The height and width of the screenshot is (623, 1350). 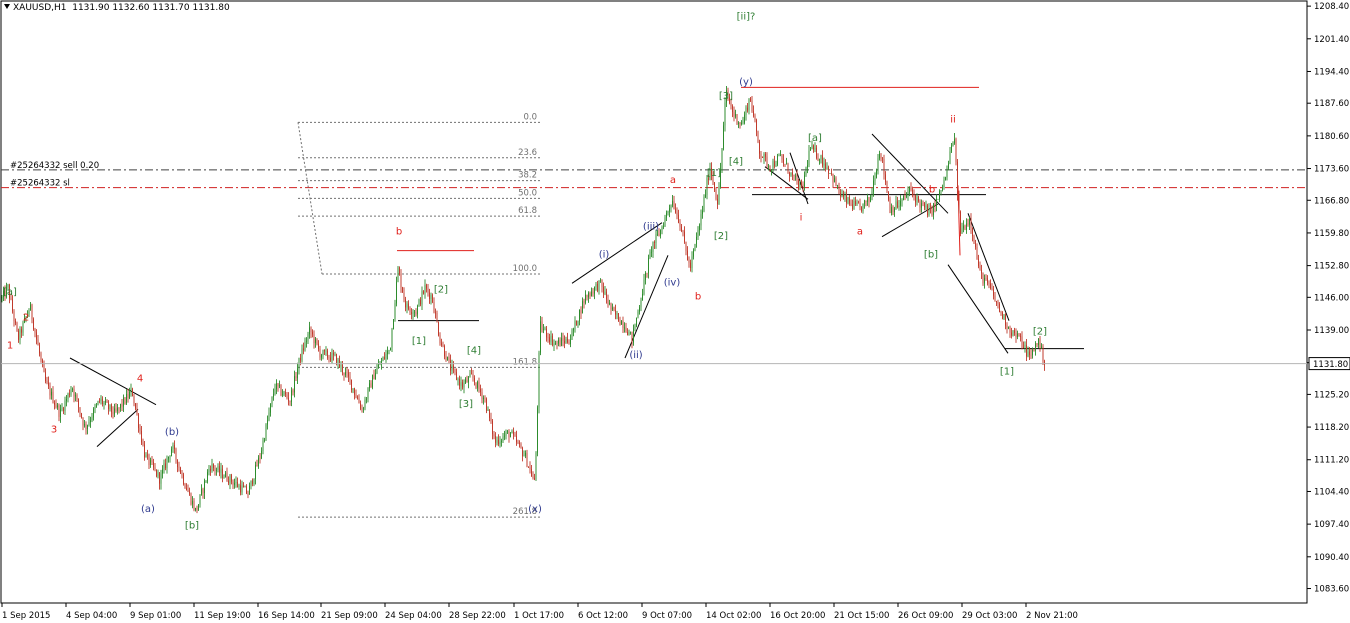 I want to click on fib-level-label: 38.2, so click(x=527, y=176).